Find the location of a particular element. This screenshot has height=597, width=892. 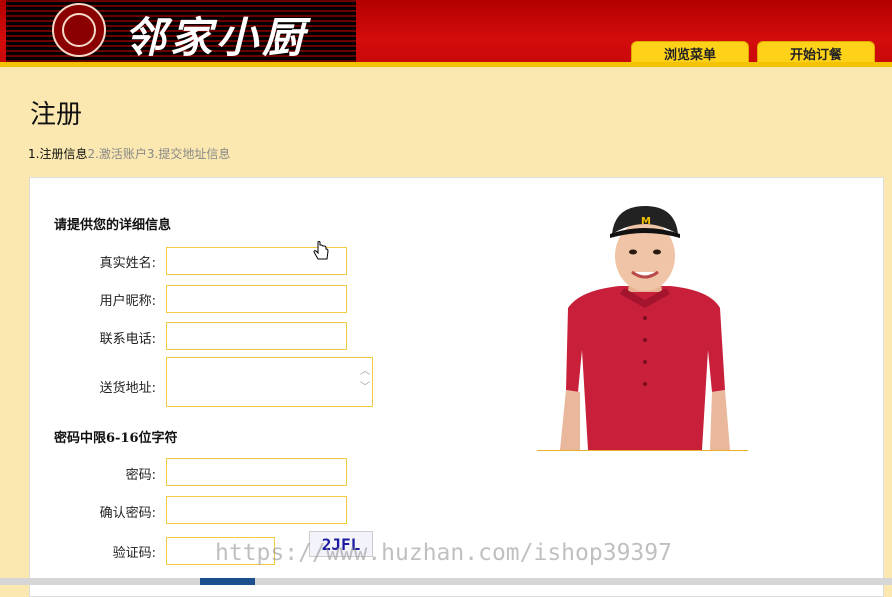

scrollbar-thumb is located at coordinates (227, 581).